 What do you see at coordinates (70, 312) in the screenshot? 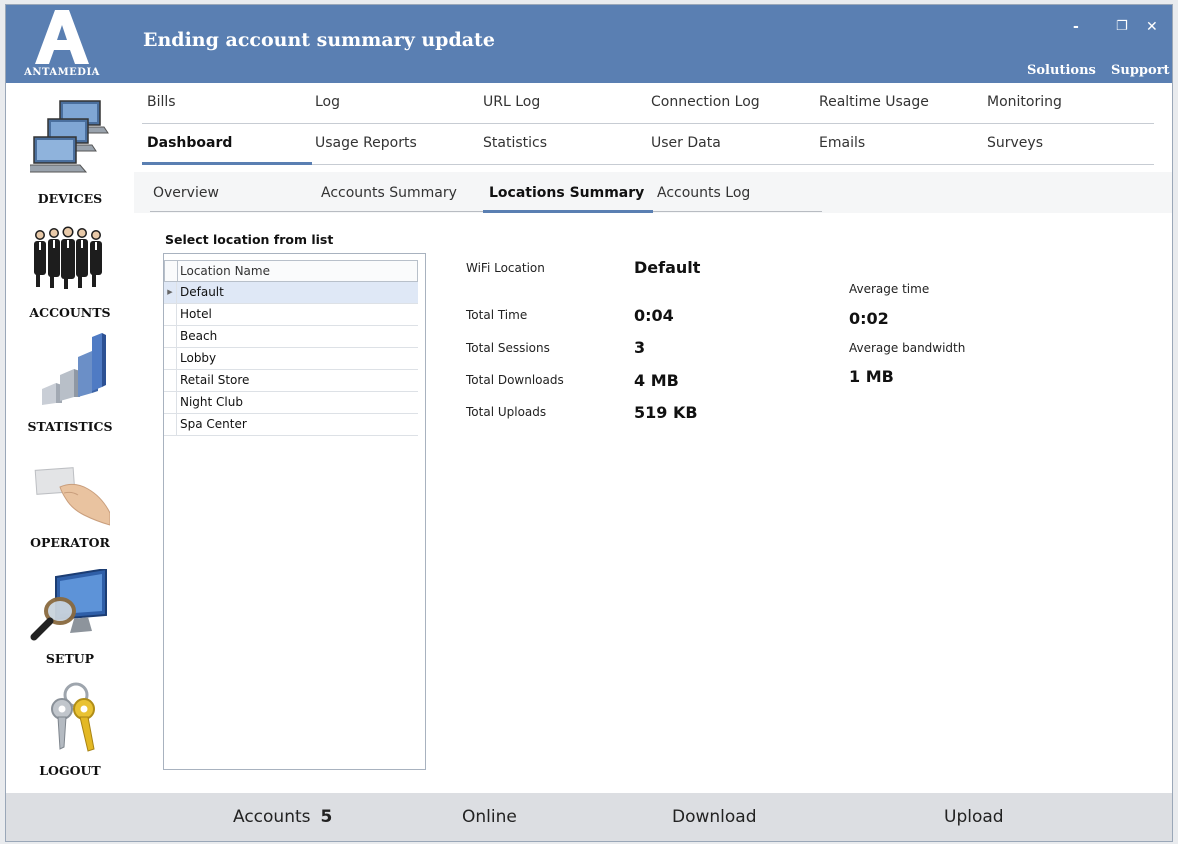
I see `sidebar-label-accounts: ACCOUNTS` at bounding box center [70, 312].